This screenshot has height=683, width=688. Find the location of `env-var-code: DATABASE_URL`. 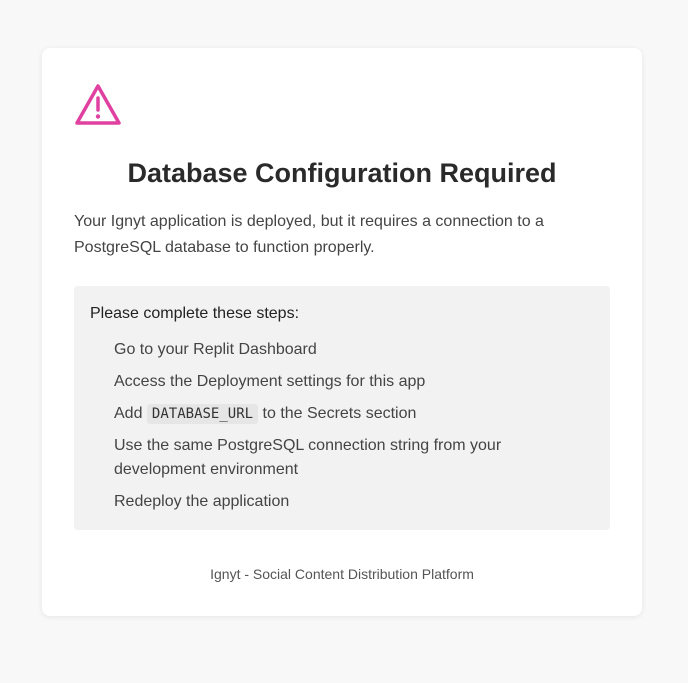

env-var-code: DATABASE_URL is located at coordinates (202, 414).